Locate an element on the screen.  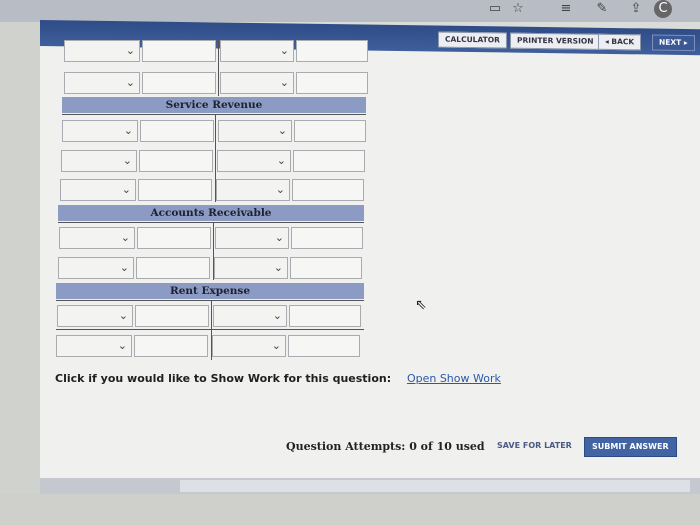
scrollbar-track is located at coordinates (435, 486).